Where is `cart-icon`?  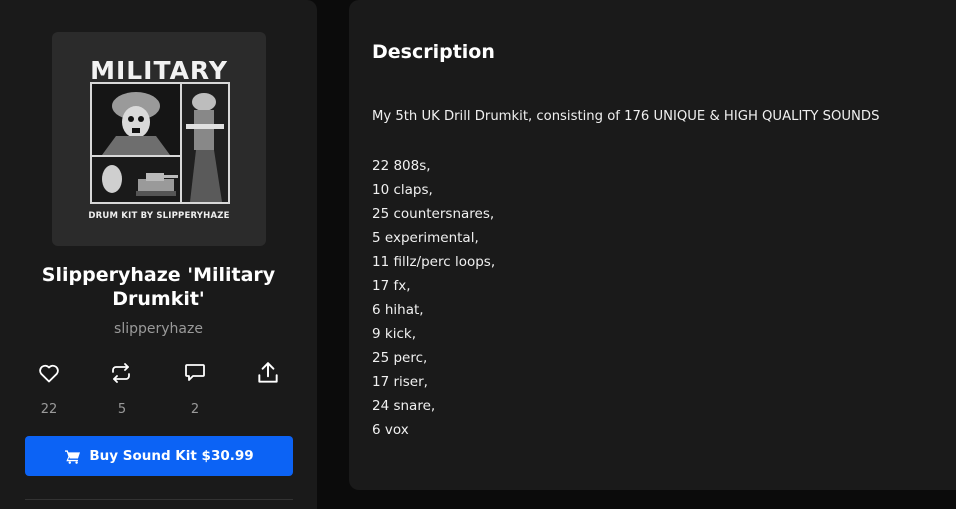 cart-icon is located at coordinates (73, 456).